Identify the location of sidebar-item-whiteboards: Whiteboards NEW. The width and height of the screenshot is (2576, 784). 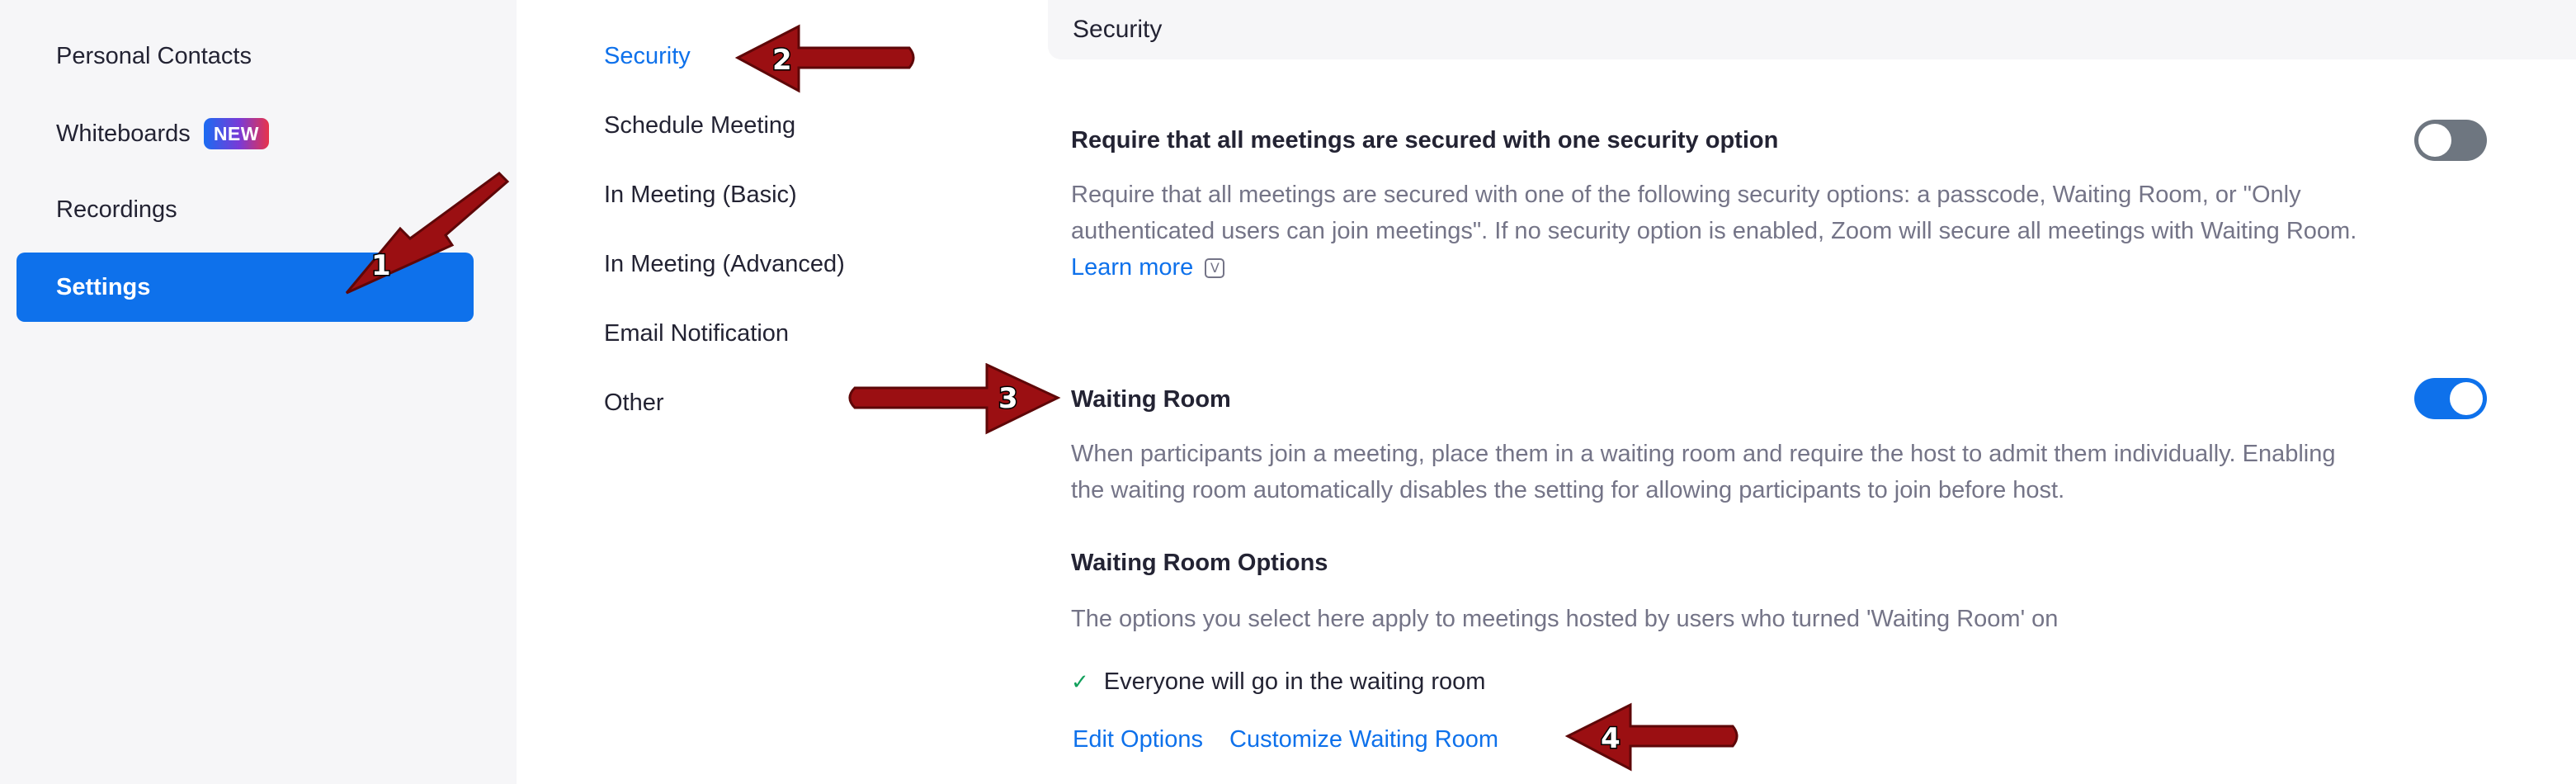
(245, 133).